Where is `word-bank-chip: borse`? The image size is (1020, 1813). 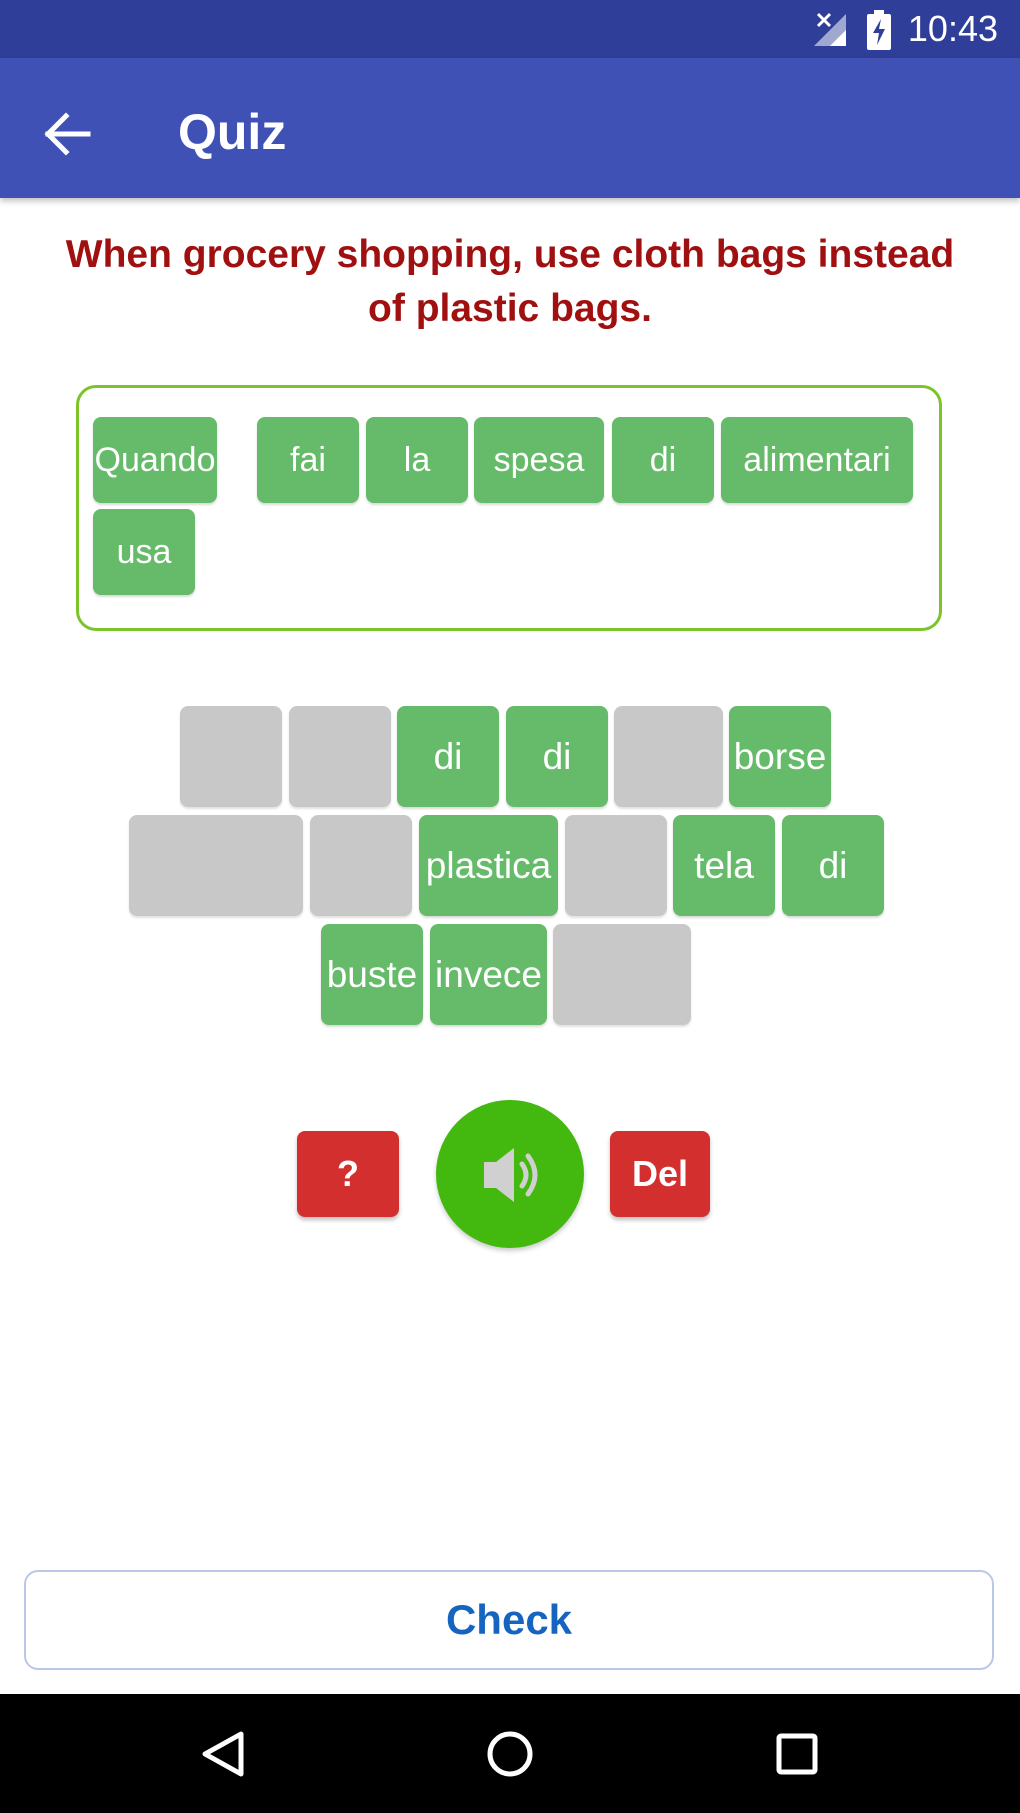
word-bank-chip: borse is located at coordinates (780, 756).